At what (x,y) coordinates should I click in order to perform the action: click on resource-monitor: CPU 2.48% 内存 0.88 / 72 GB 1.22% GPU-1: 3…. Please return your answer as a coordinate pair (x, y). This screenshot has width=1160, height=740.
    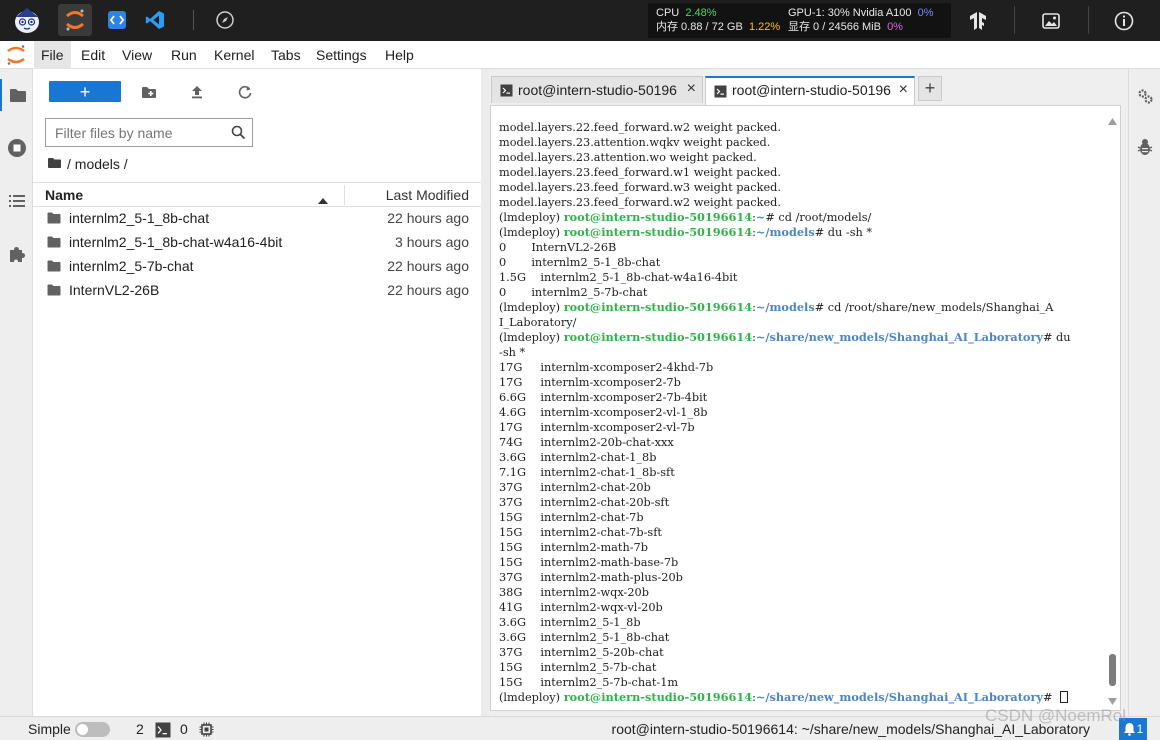
    Looking at the image, I should click on (799, 20).